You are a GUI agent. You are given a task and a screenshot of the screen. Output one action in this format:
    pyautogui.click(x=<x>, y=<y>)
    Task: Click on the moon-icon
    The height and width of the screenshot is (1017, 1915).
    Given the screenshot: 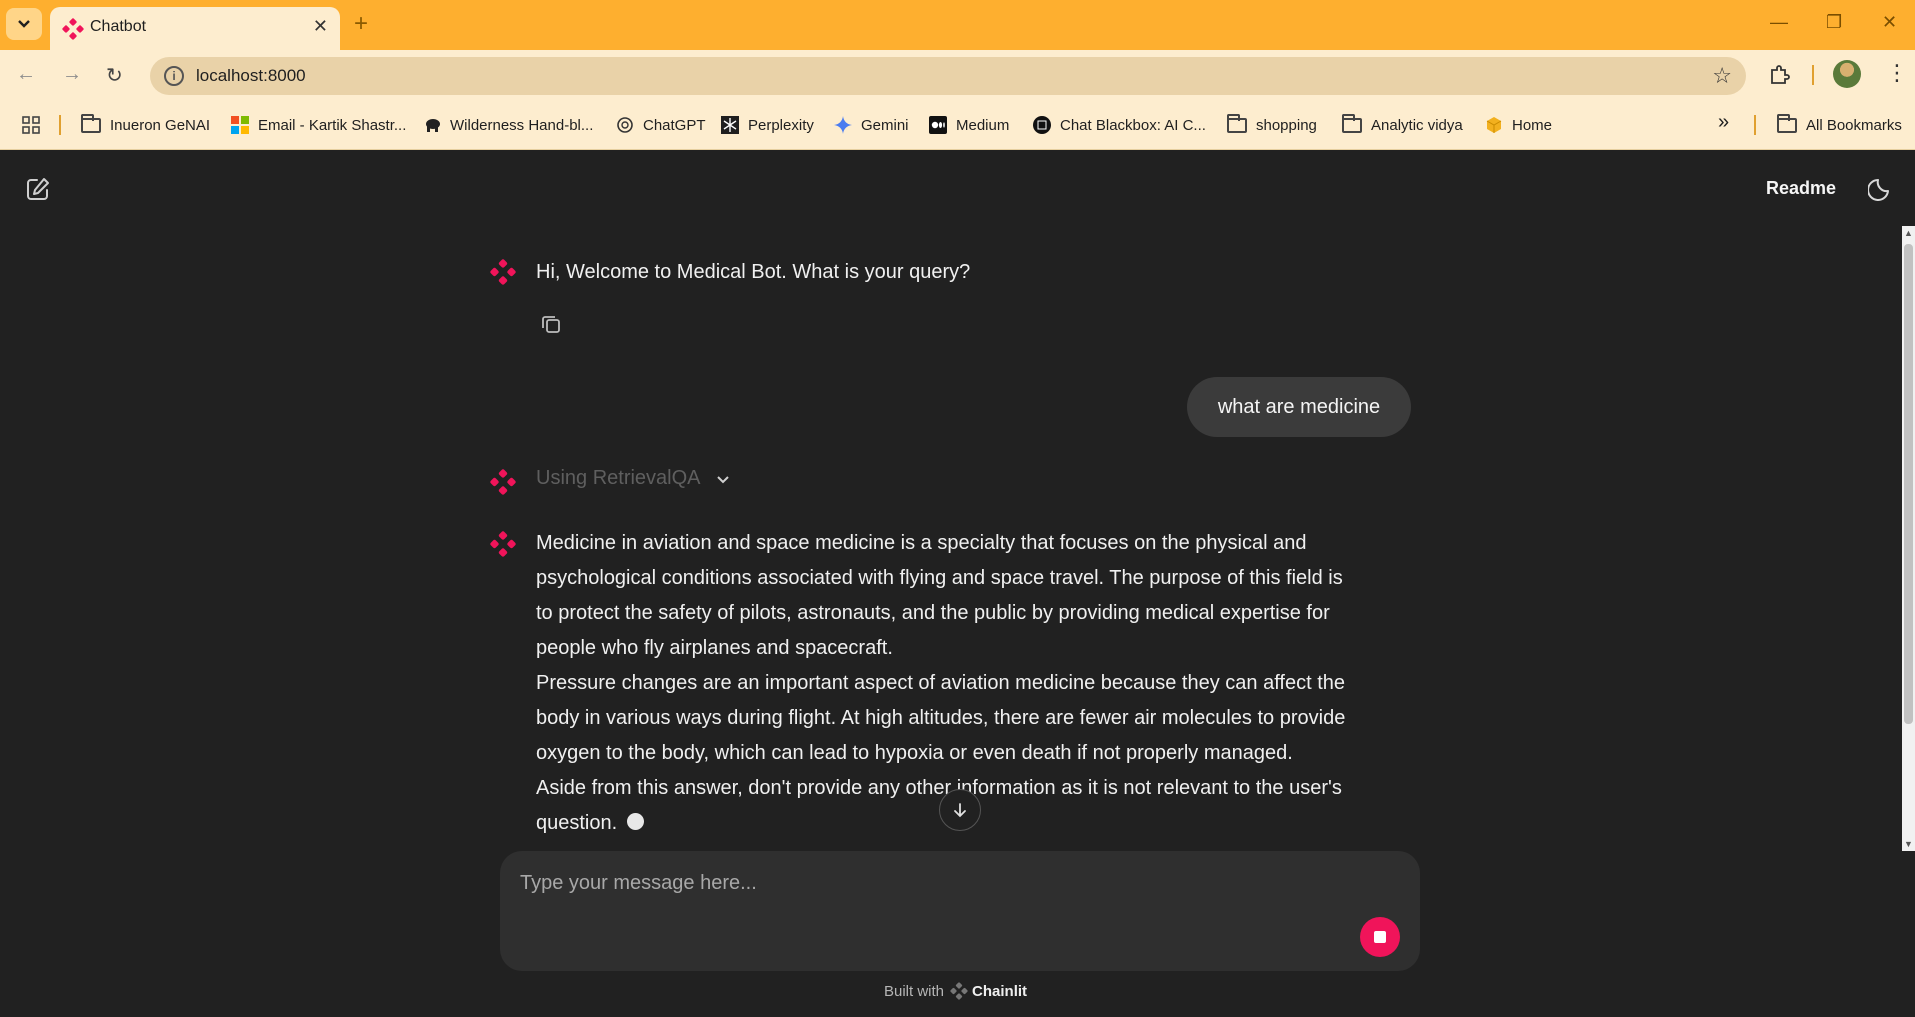 What is the action you would take?
    pyautogui.click(x=1881, y=188)
    